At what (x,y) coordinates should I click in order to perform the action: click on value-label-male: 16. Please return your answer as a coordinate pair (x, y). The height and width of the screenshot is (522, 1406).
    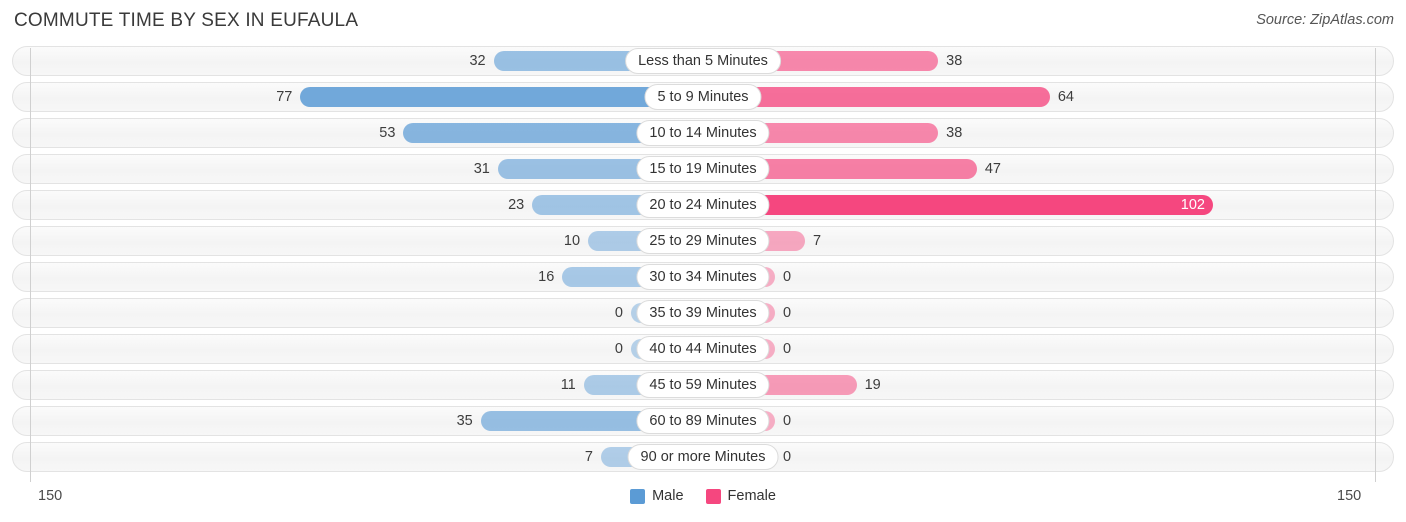
    Looking at the image, I should click on (546, 277).